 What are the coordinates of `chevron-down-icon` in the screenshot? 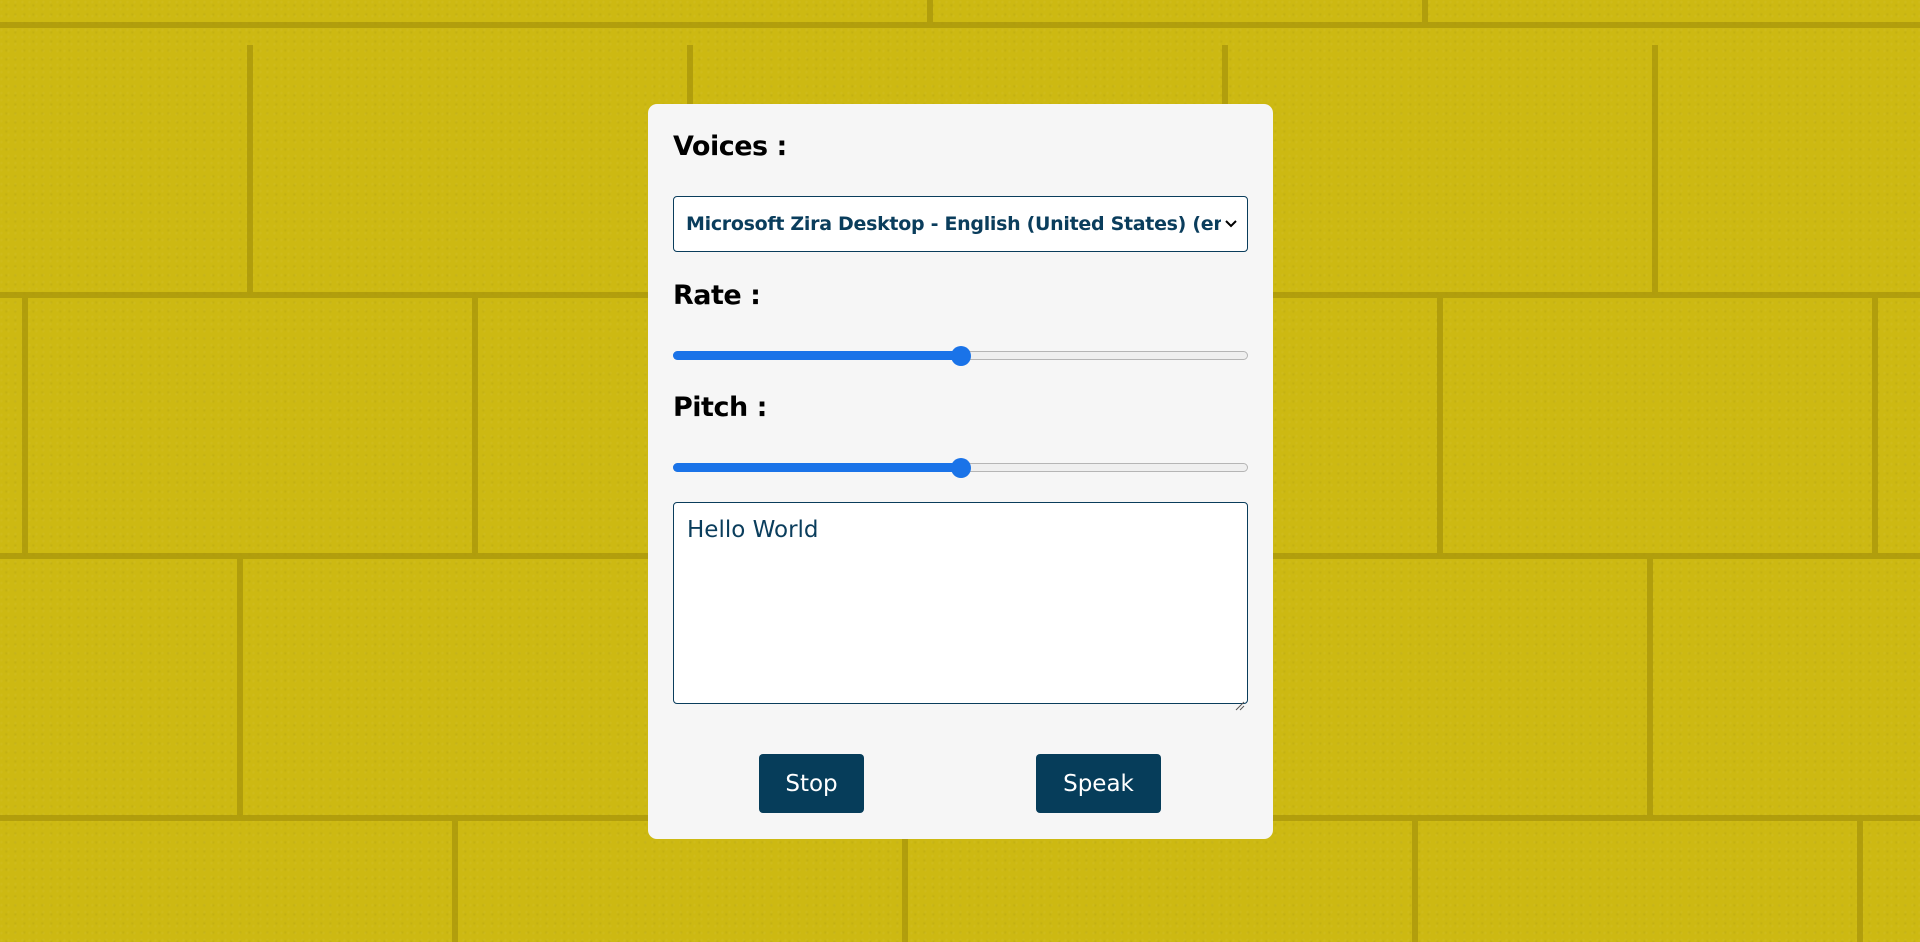 It's located at (1231, 224).